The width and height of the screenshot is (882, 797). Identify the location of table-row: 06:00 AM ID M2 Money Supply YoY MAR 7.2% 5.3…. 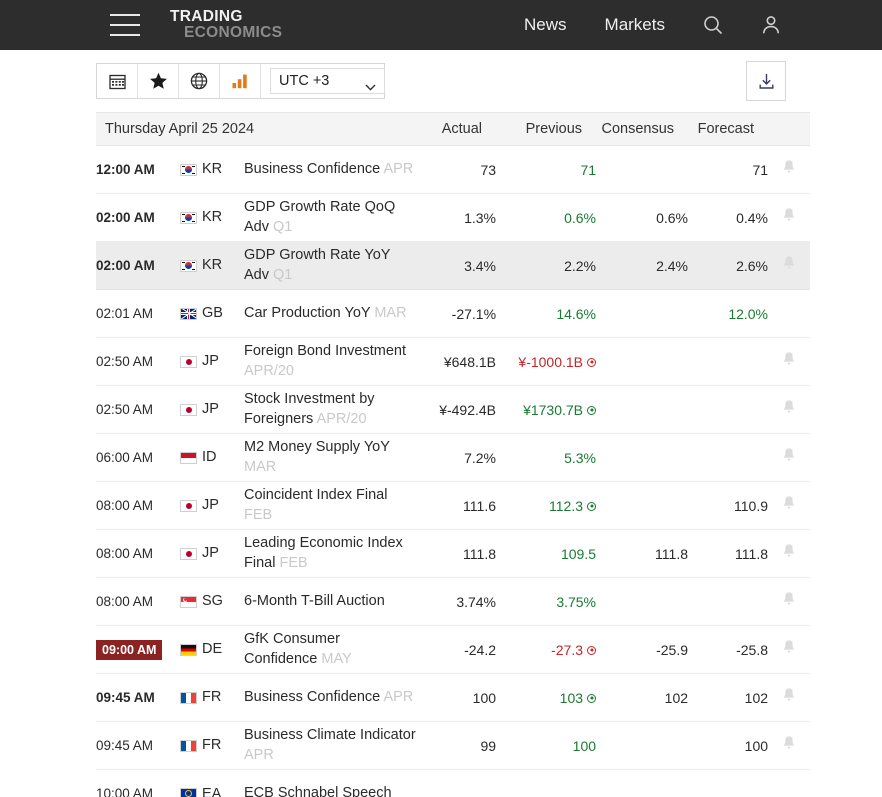
(453, 457).